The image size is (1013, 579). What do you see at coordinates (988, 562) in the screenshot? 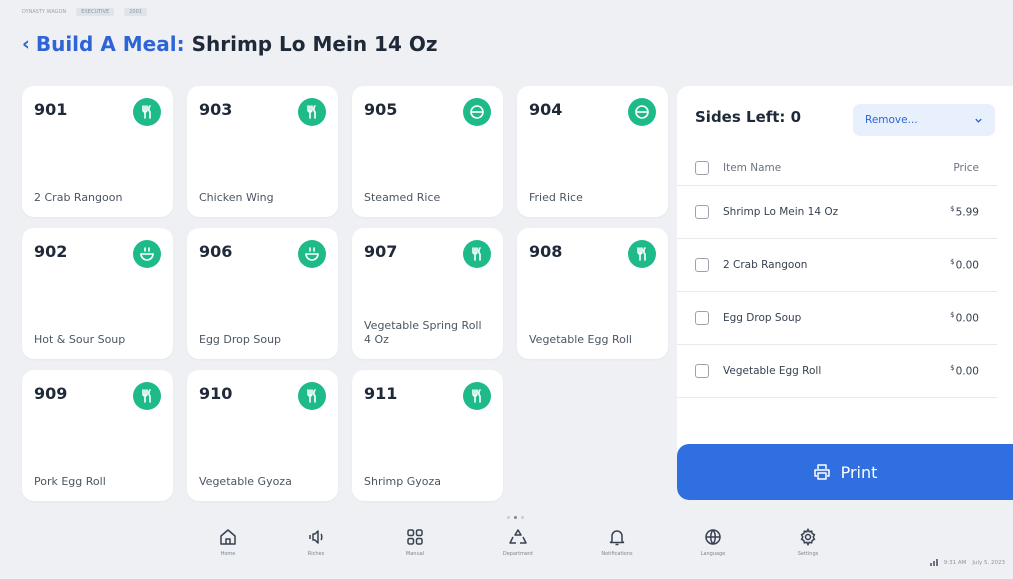
I see `status-date: July 5, 2023` at bounding box center [988, 562].